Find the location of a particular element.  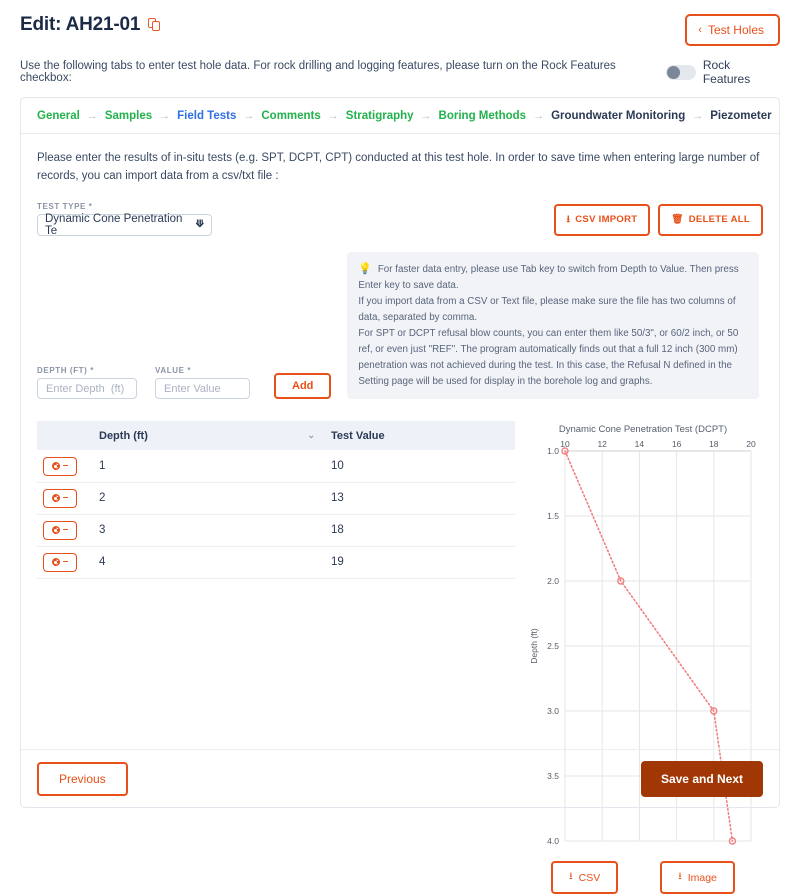

page-header: Edit: AH21-01 ‹ Test Holes is located at coordinates (400, 23).